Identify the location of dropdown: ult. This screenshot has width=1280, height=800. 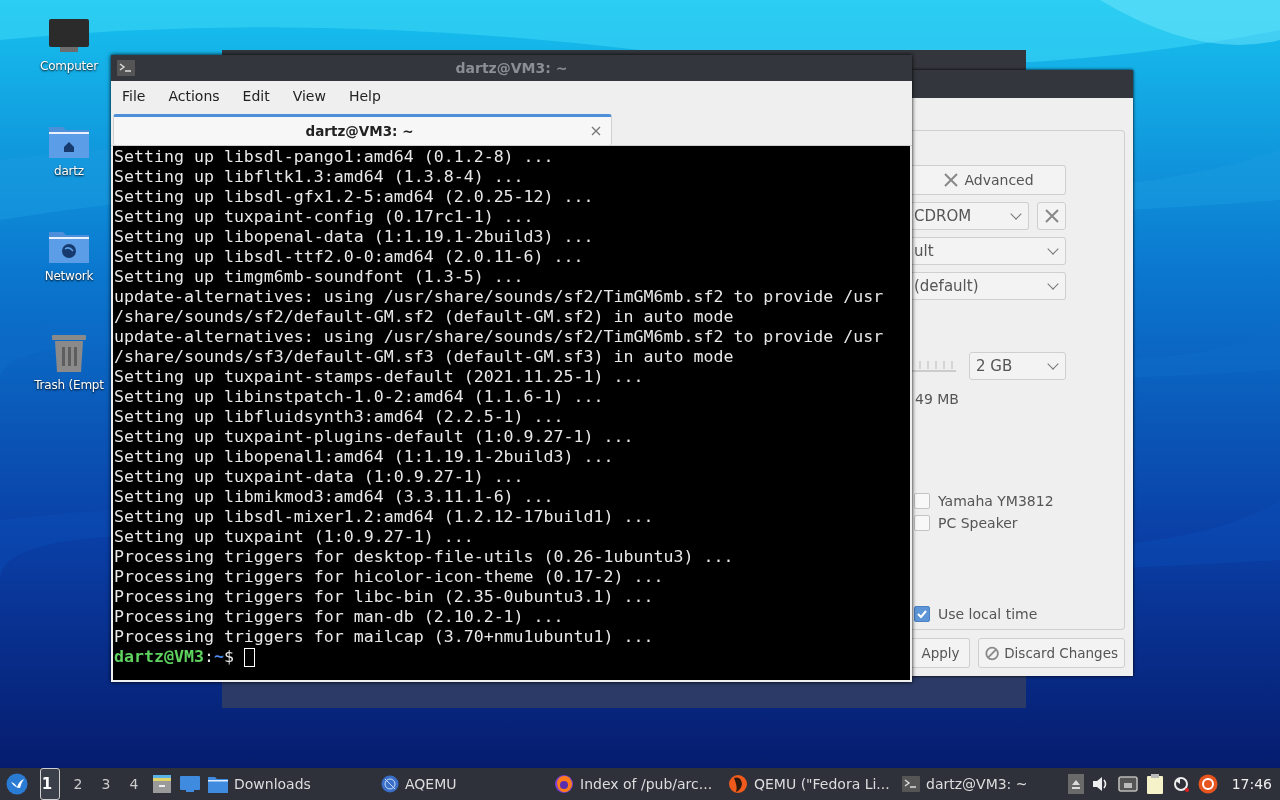
(989, 251).